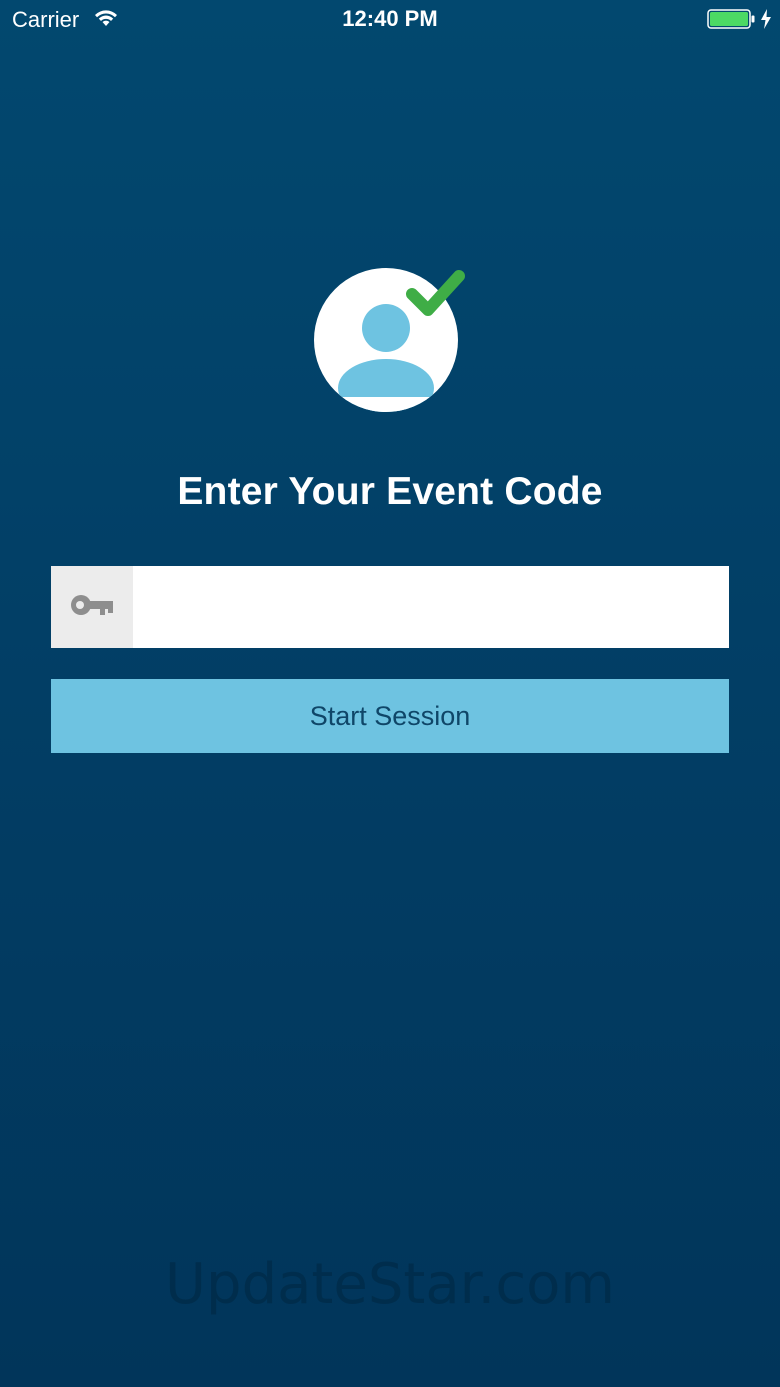  I want to click on event-code-field, so click(390, 607).